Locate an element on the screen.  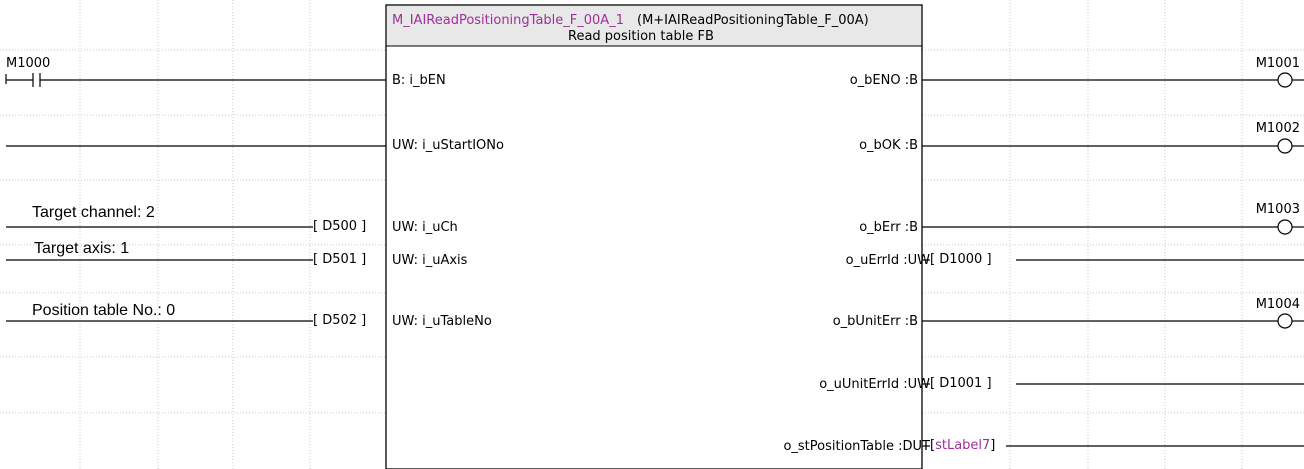
device-d1001-label: D1001 is located at coordinates (961, 383).